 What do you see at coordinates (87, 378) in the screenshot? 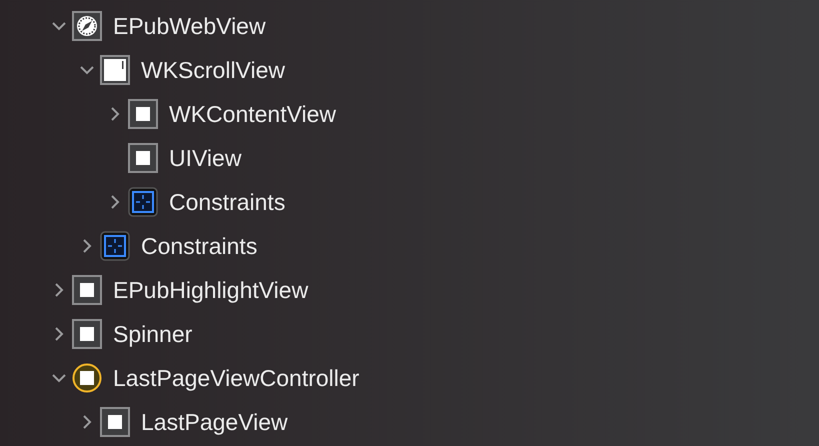
I see `view-controller-icon` at bounding box center [87, 378].